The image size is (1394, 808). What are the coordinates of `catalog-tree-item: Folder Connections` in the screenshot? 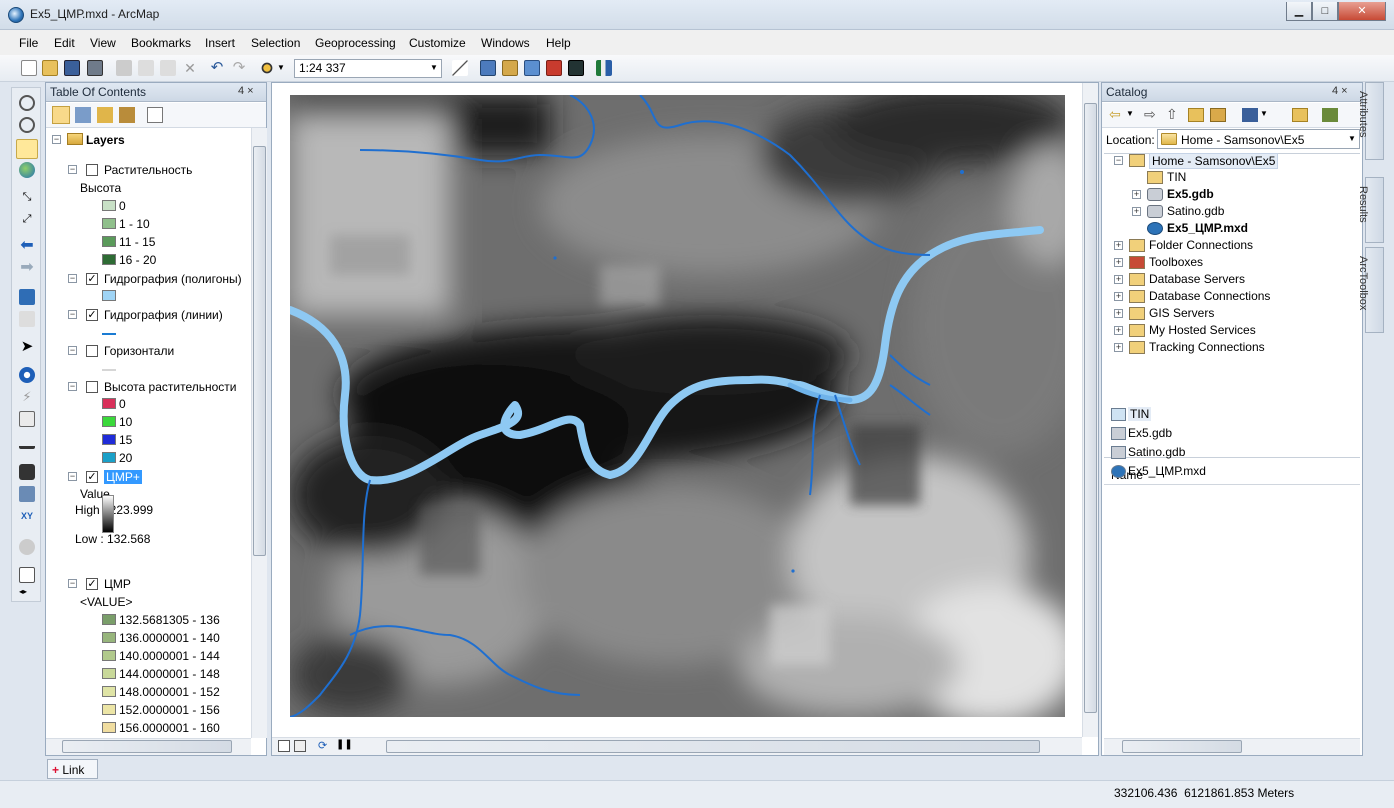 It's located at (1201, 245).